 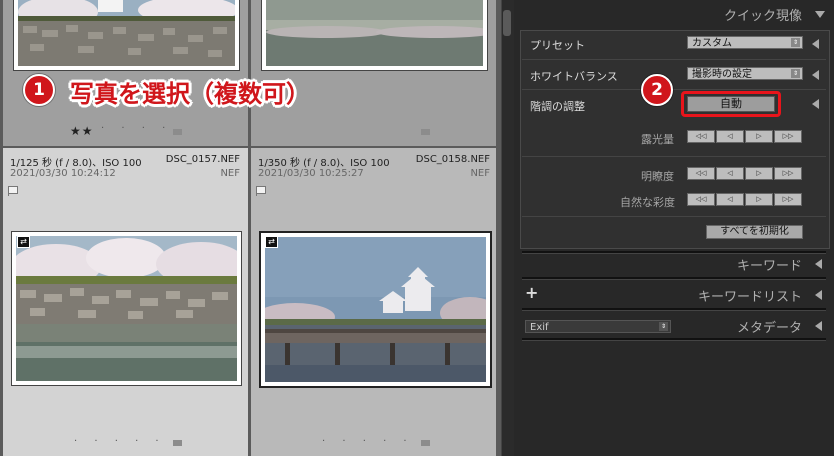 What do you see at coordinates (754, 232) in the screenshot?
I see `reset-all-button: すべてを初期化` at bounding box center [754, 232].